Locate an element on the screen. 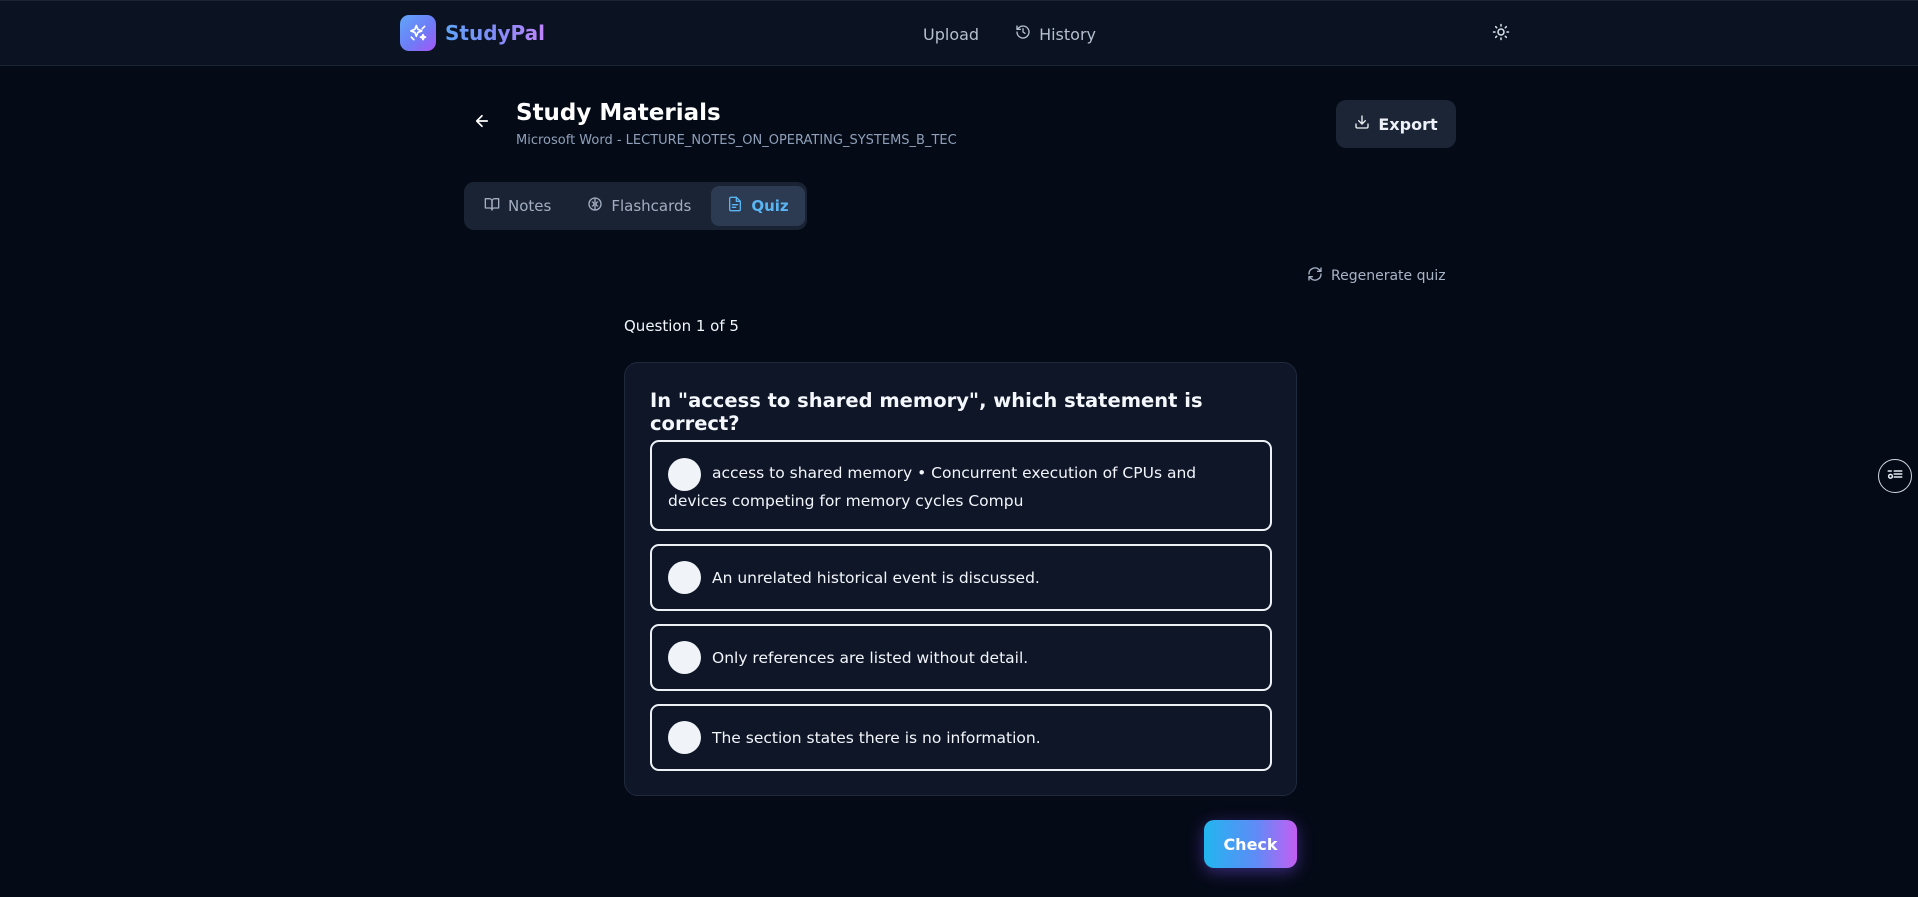 Image resolution: width=1918 pixels, height=897 pixels. file-text-icon is located at coordinates (735, 206).